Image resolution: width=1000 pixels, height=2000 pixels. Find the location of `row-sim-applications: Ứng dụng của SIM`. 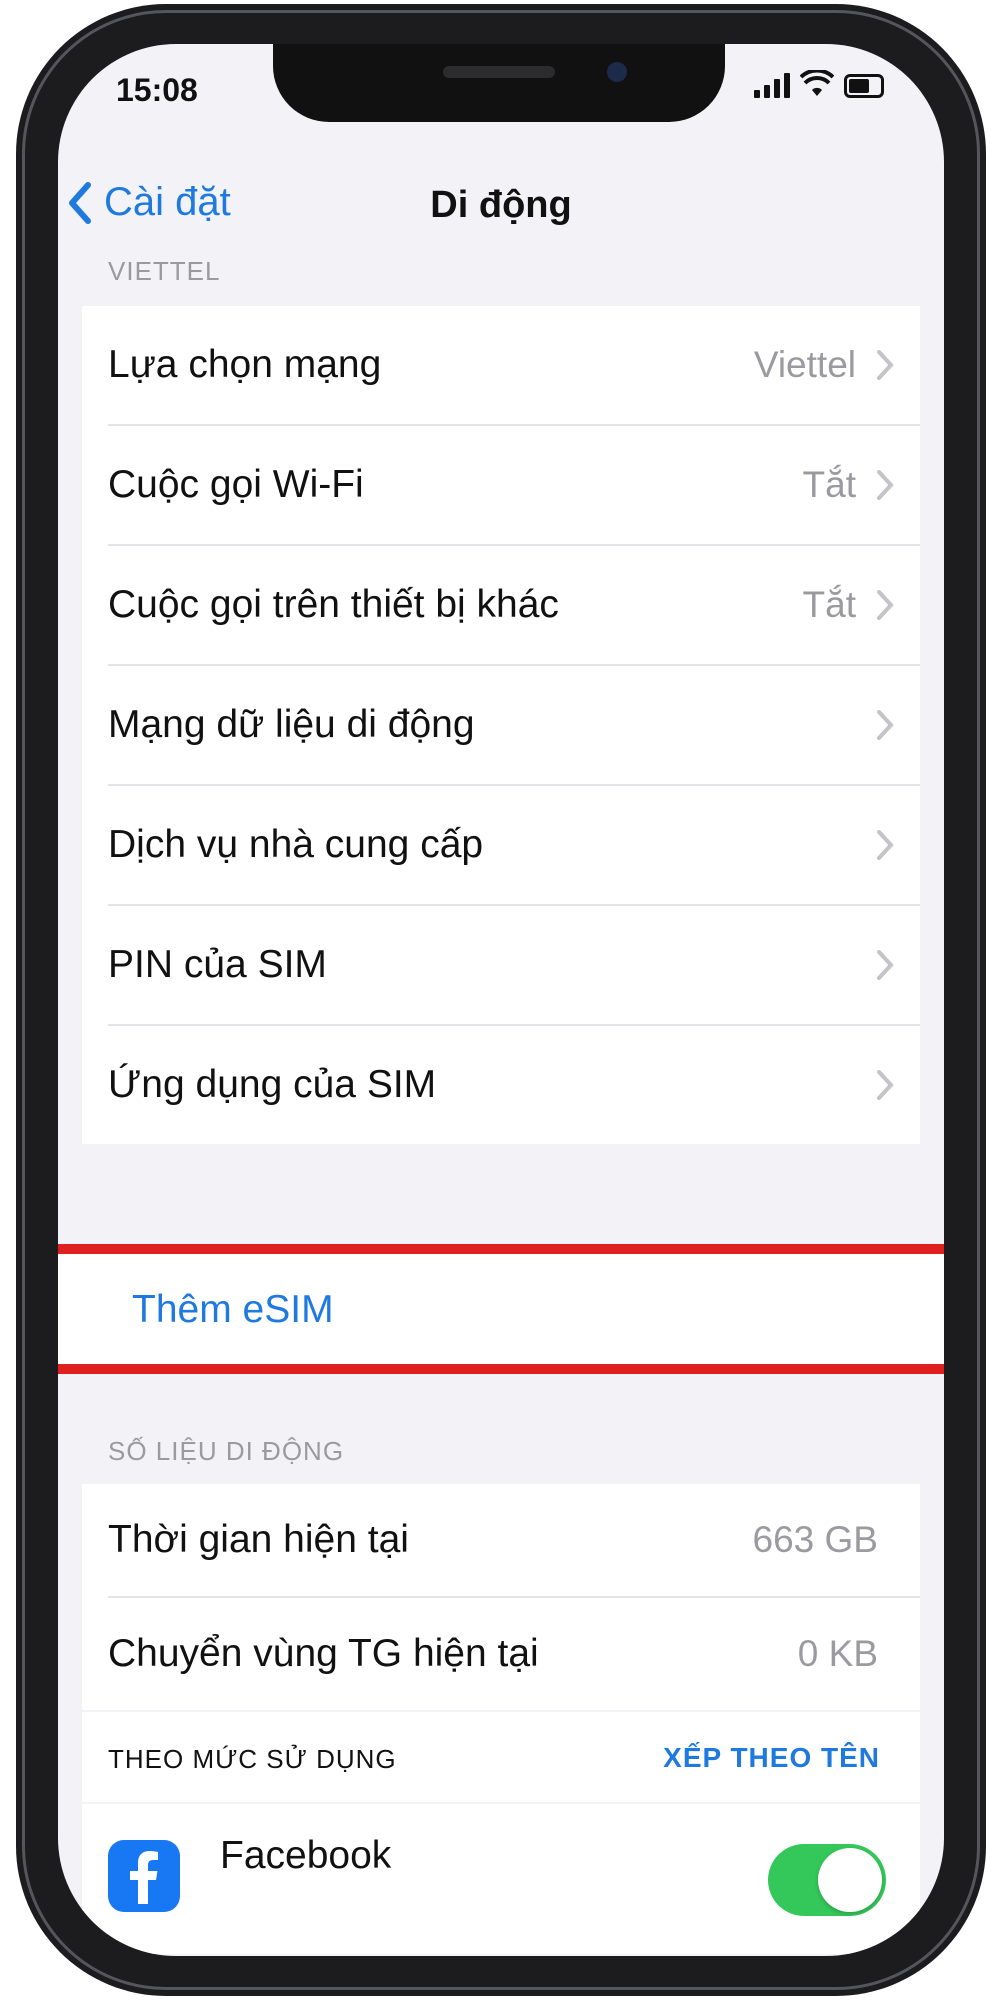

row-sim-applications: Ứng dụng của SIM is located at coordinates (514, 1085).